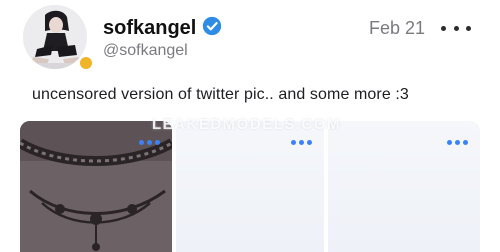 Image resolution: width=500 pixels, height=252 pixels. I want to click on more-horizontal-icon, so click(456, 28).